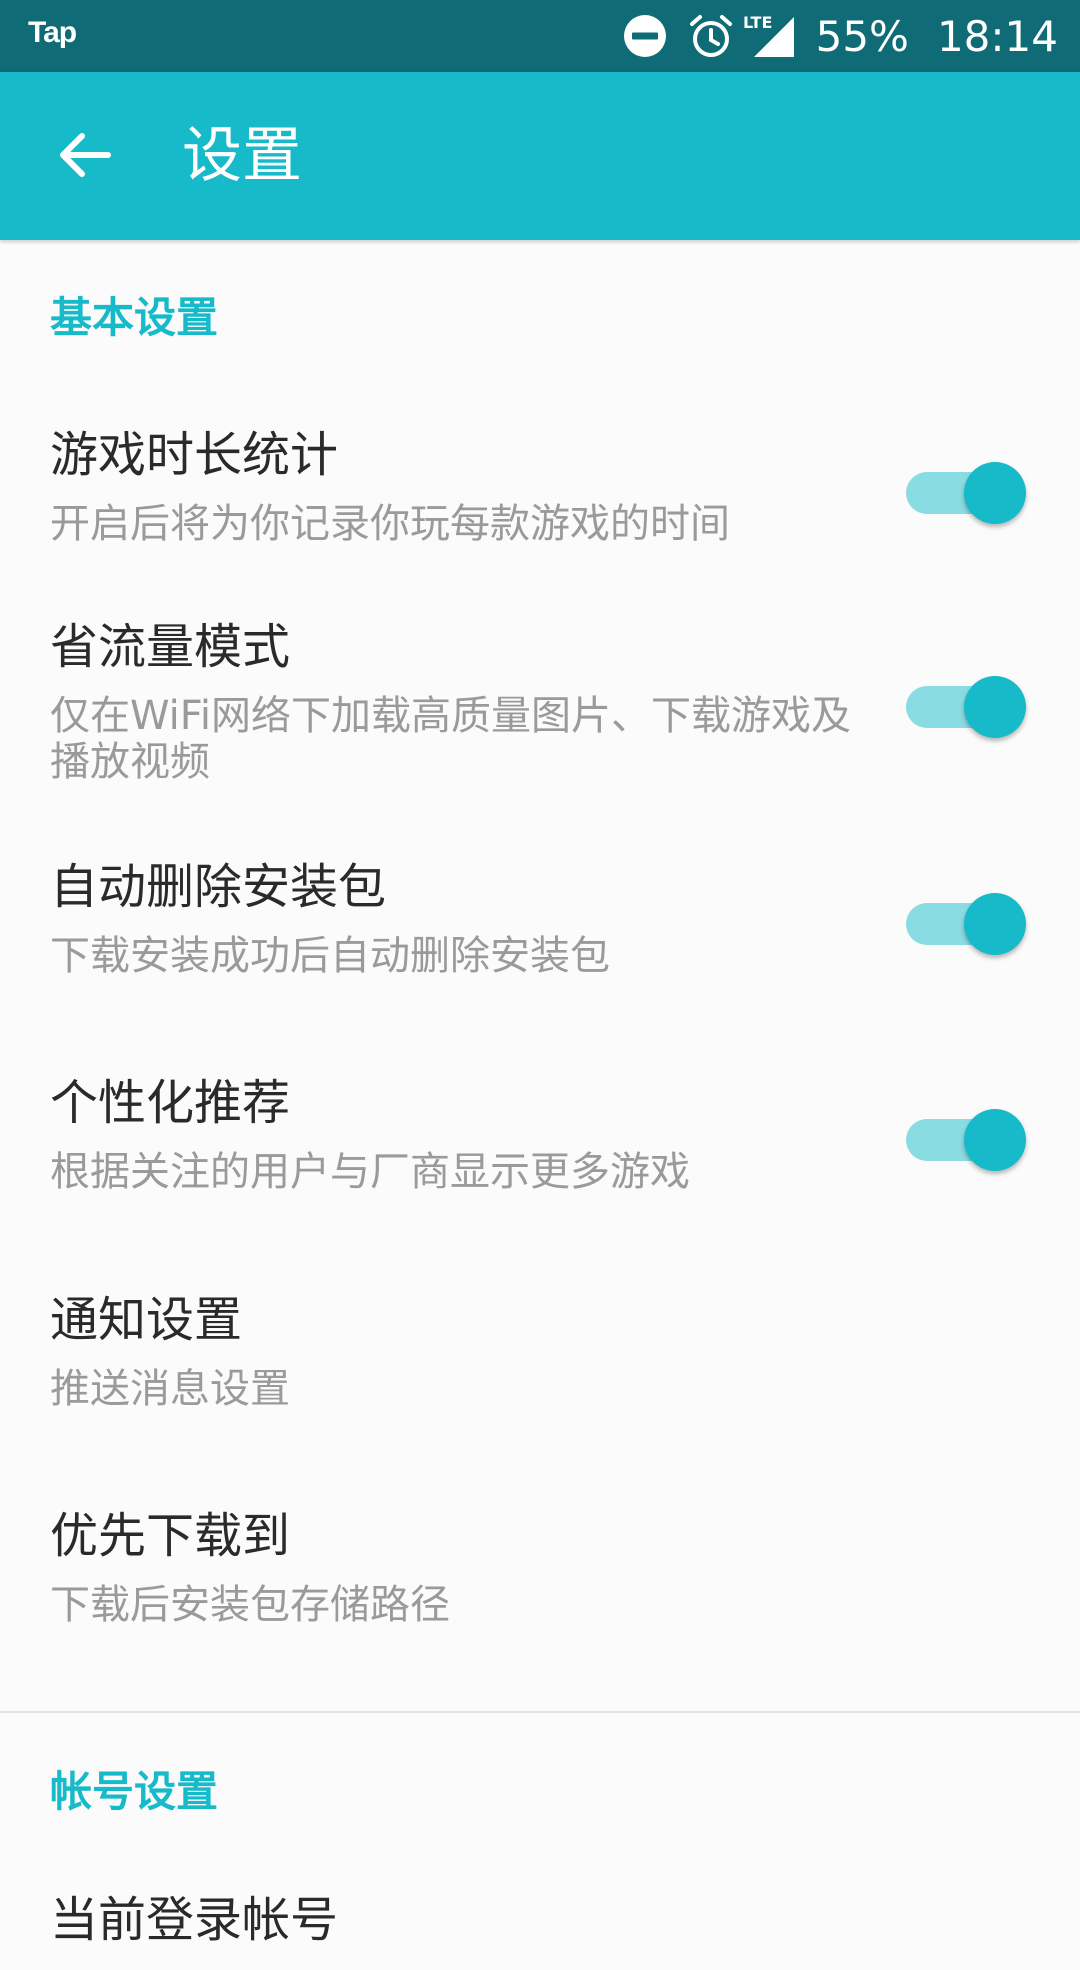  Describe the element at coordinates (540, 36) in the screenshot. I see `status-bar: Tap LTE 55% 18:14` at that location.